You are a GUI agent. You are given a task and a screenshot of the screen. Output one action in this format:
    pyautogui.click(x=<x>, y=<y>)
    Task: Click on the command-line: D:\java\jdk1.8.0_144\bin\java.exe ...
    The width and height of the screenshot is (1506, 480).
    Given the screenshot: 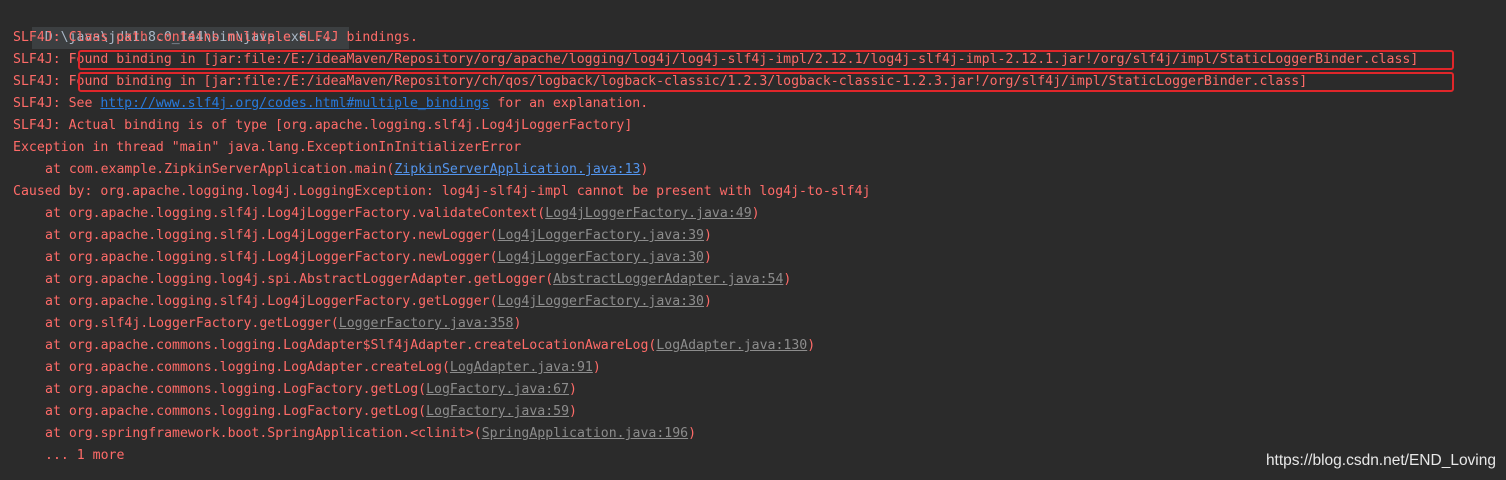 What is the action you would take?
    pyautogui.click(x=759, y=27)
    